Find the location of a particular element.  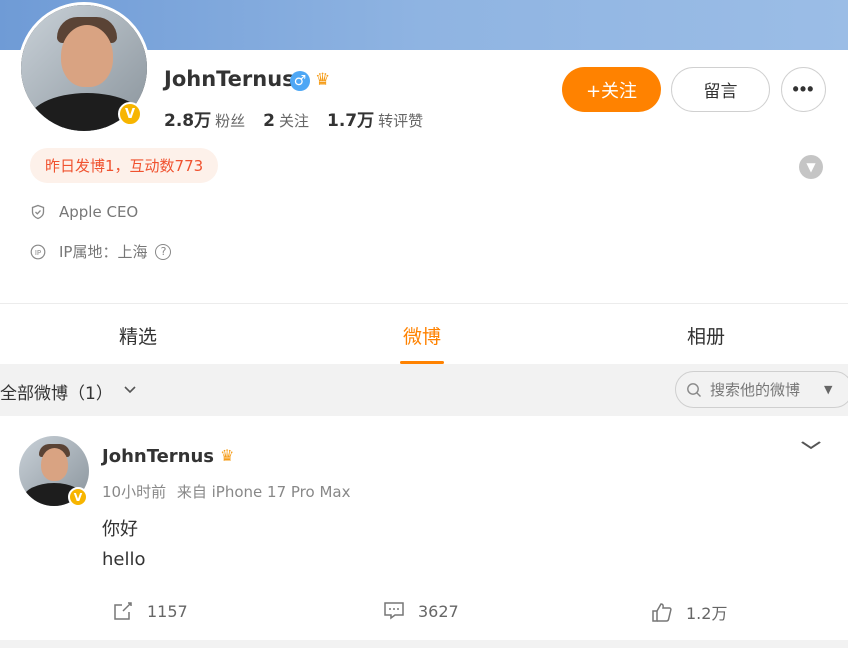

activity-badge: 昨日发博1，互动数773 is located at coordinates (124, 165).